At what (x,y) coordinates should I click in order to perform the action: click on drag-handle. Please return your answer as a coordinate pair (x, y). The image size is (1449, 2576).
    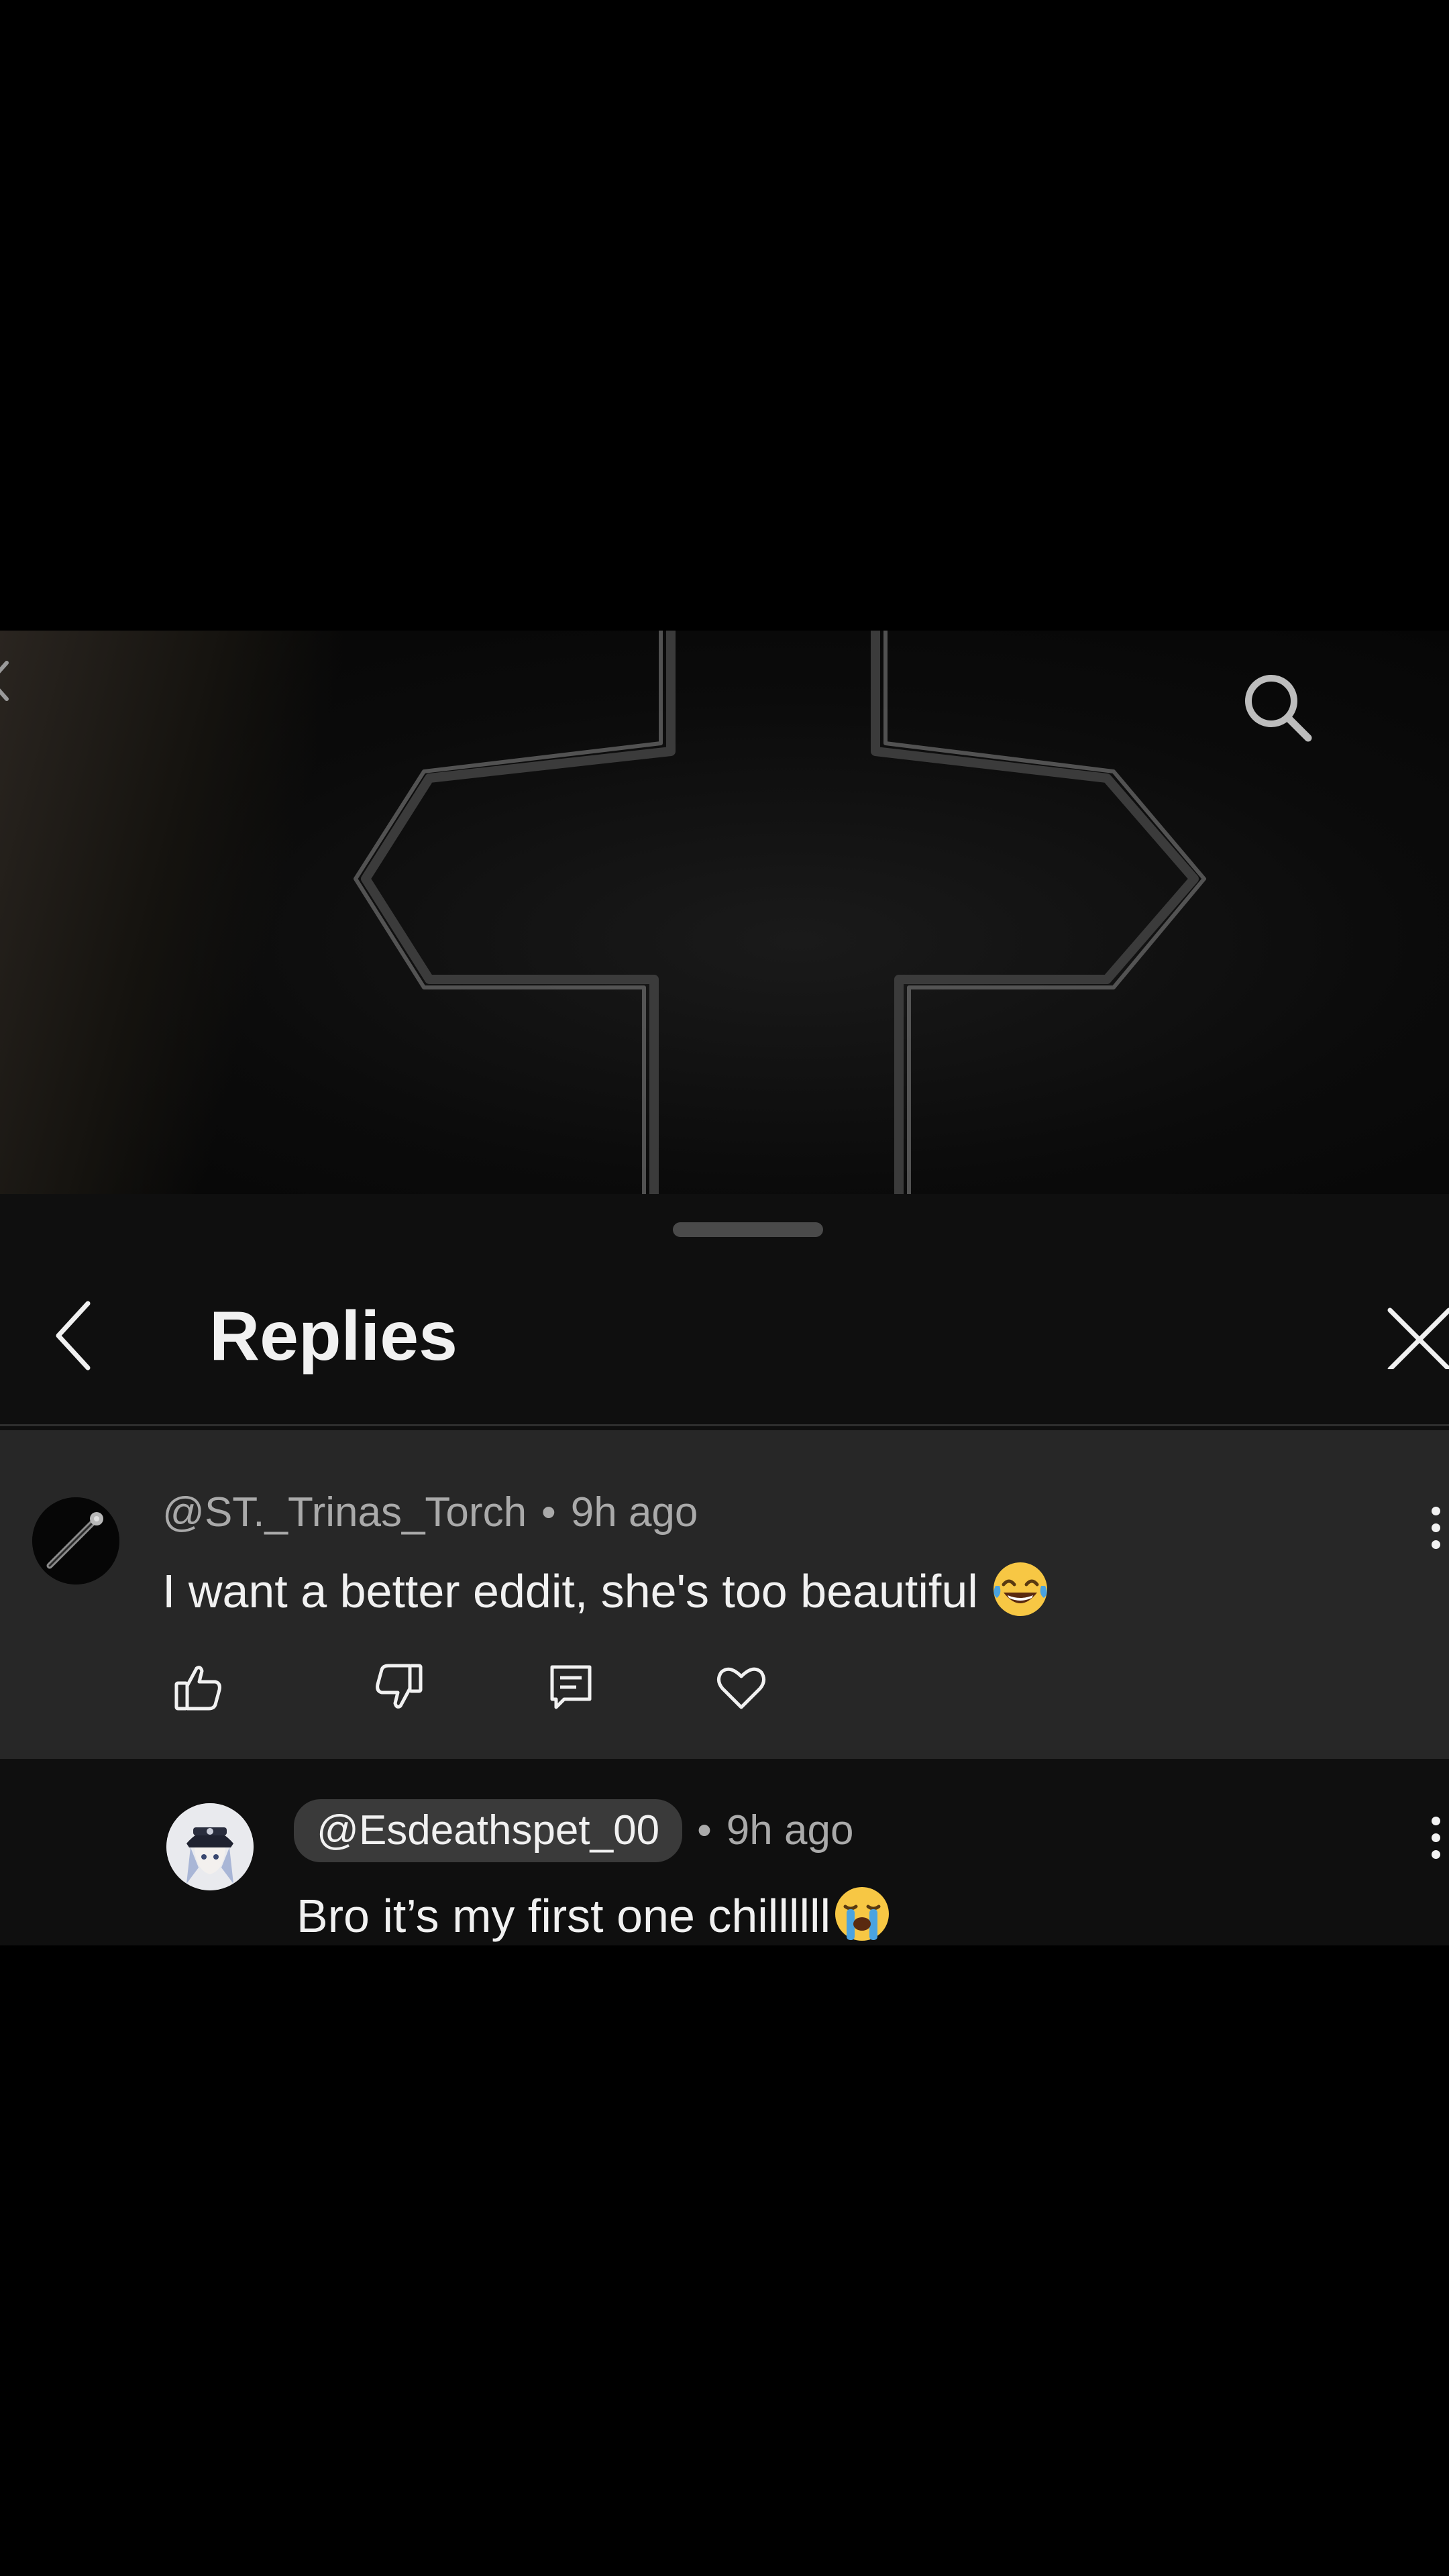
    Looking at the image, I should click on (748, 1229).